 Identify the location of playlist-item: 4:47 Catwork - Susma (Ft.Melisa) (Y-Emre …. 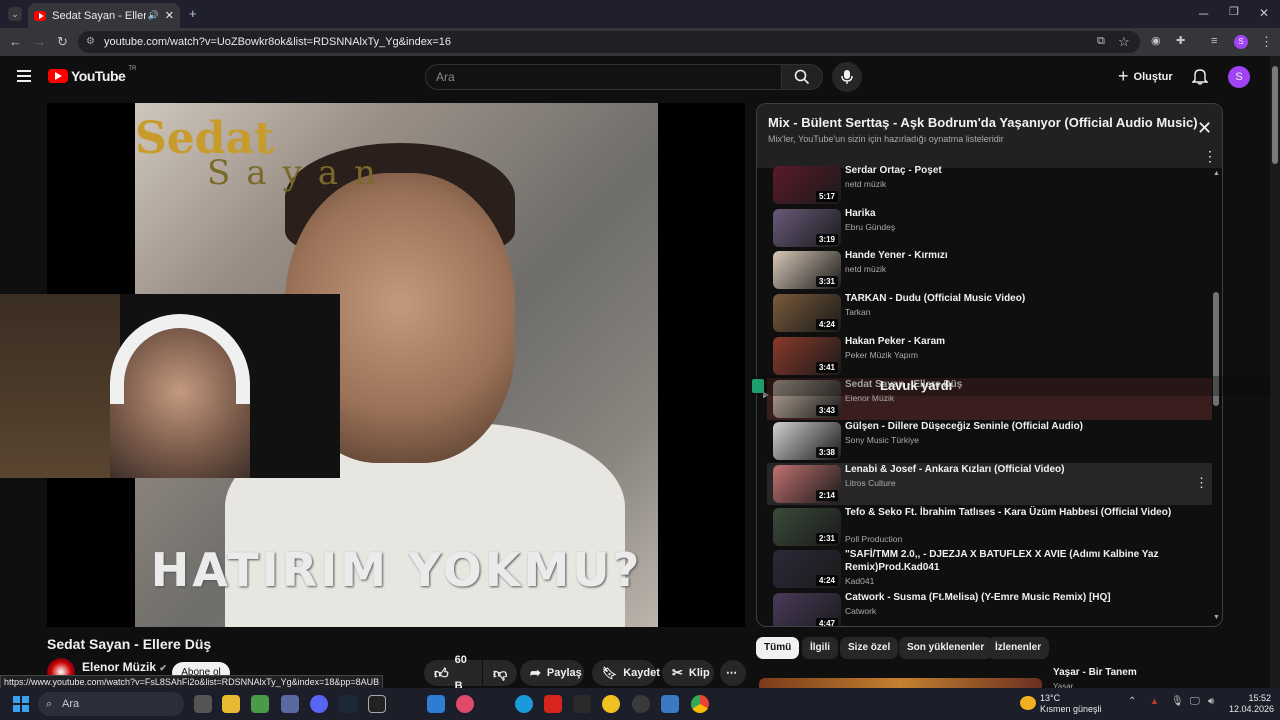
(989, 608).